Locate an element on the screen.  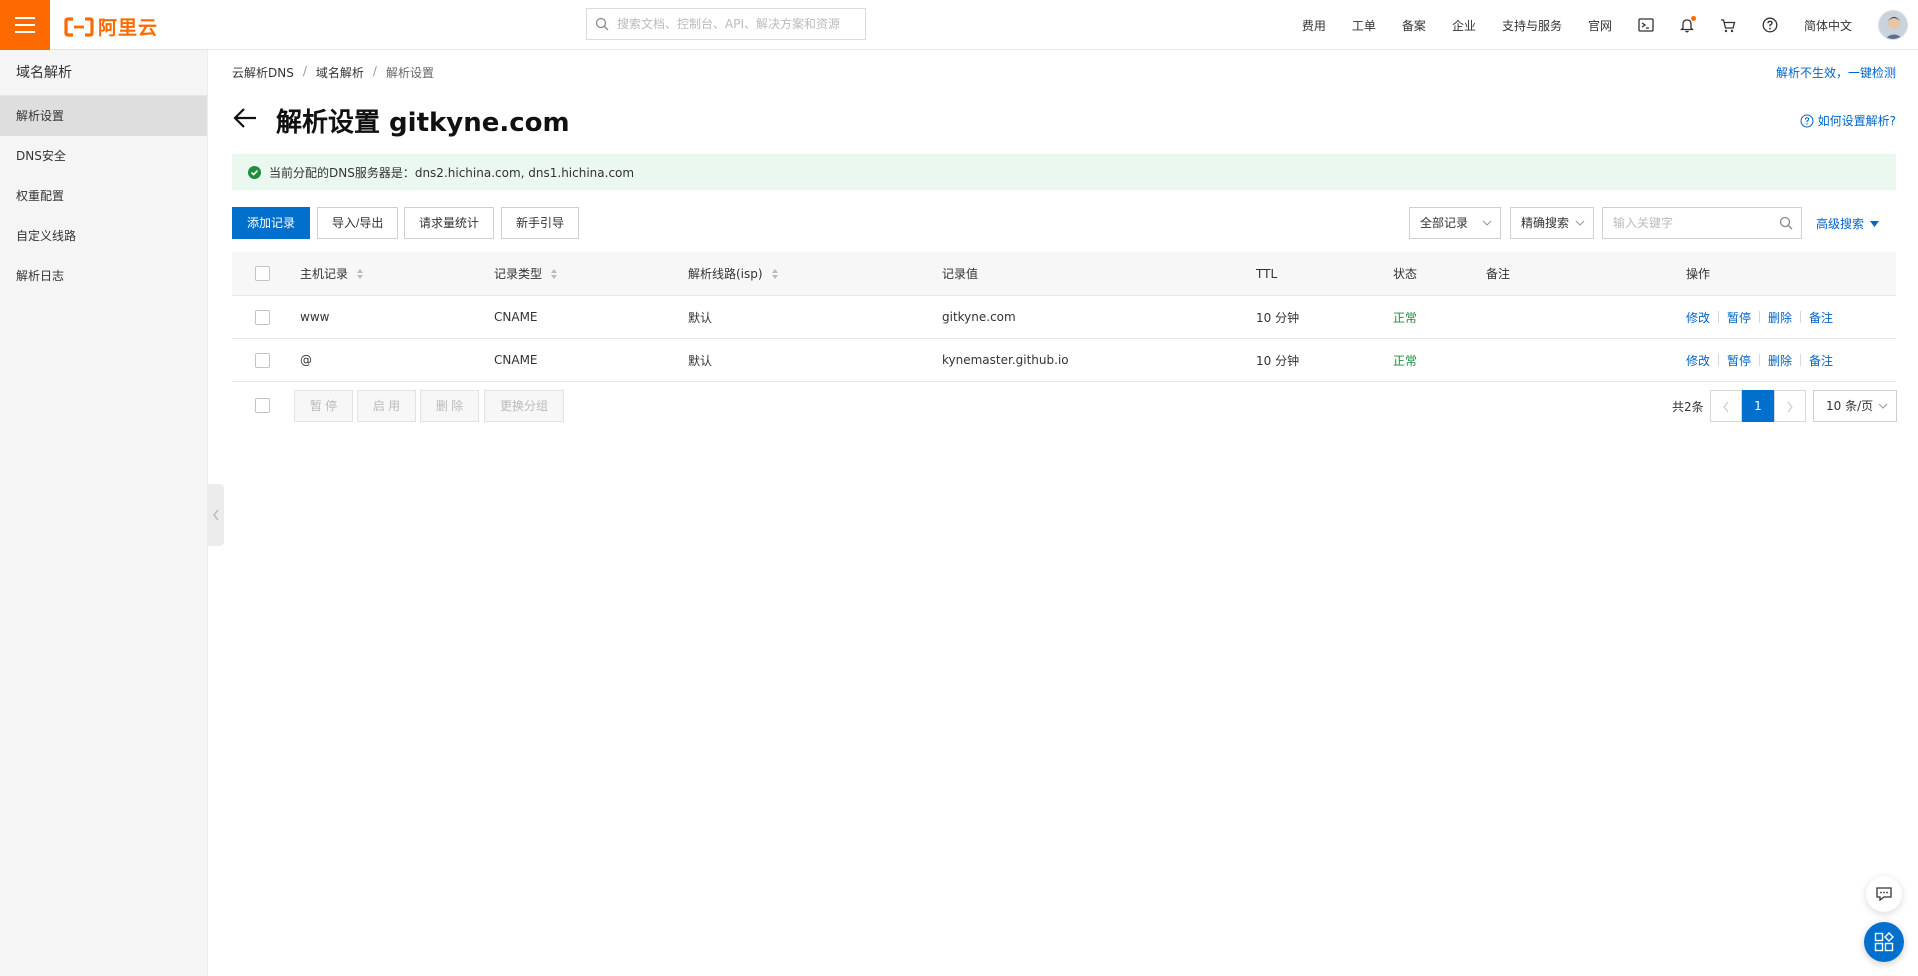
logo: 阿里云 is located at coordinates (111, 26).